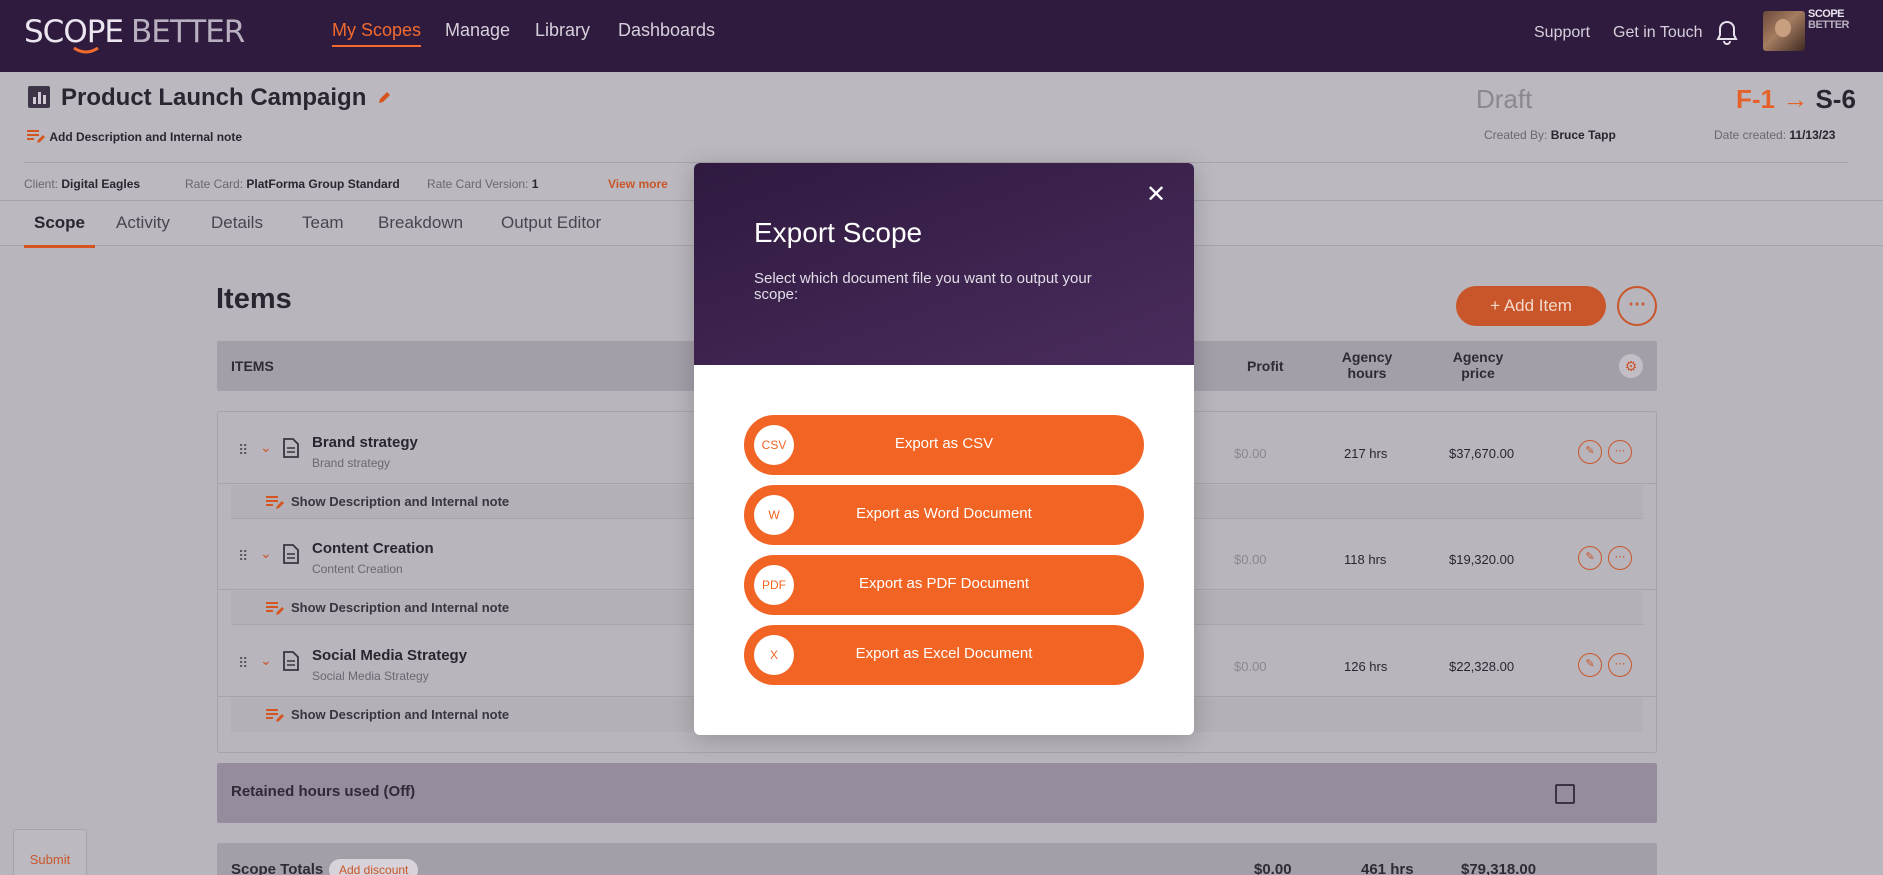 The height and width of the screenshot is (875, 1883). What do you see at coordinates (420, 223) in the screenshot?
I see `tab-breakdown: Breakdown` at bounding box center [420, 223].